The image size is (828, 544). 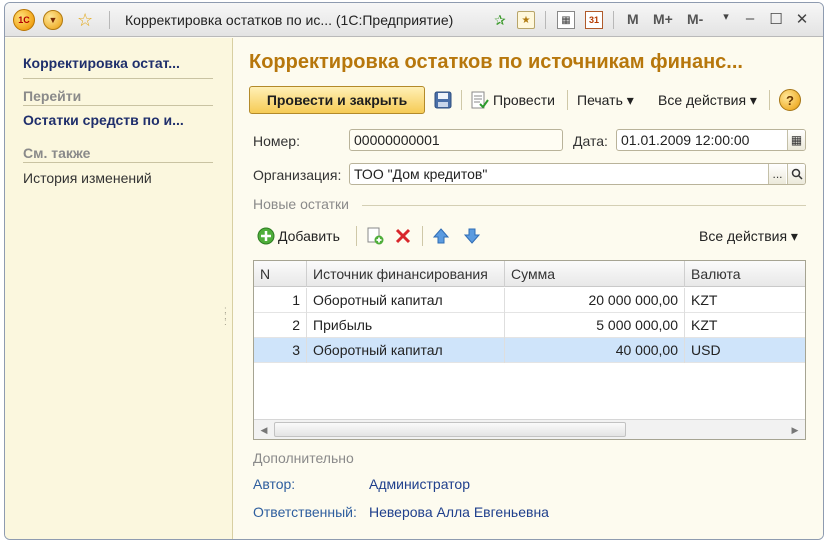 What do you see at coordinates (280, 300) in the screenshot?
I see `cell-n: 1` at bounding box center [280, 300].